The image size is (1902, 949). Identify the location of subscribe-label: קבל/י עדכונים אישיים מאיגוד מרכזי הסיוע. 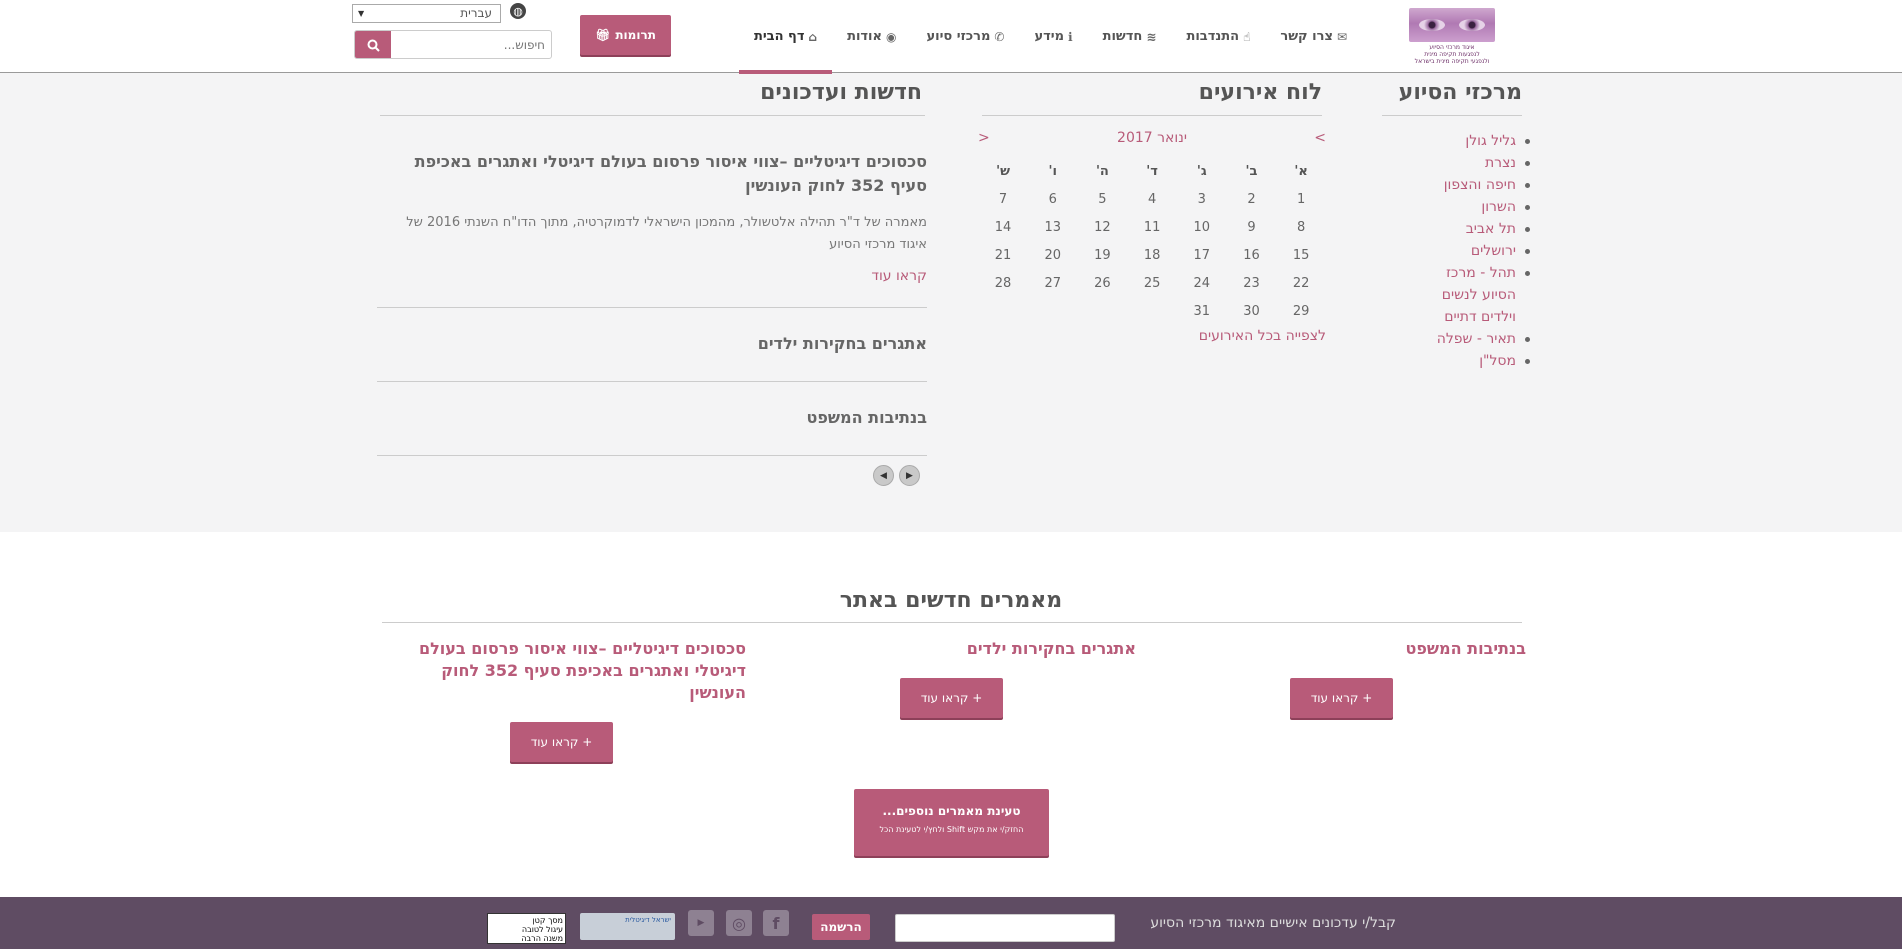
(1273, 923).